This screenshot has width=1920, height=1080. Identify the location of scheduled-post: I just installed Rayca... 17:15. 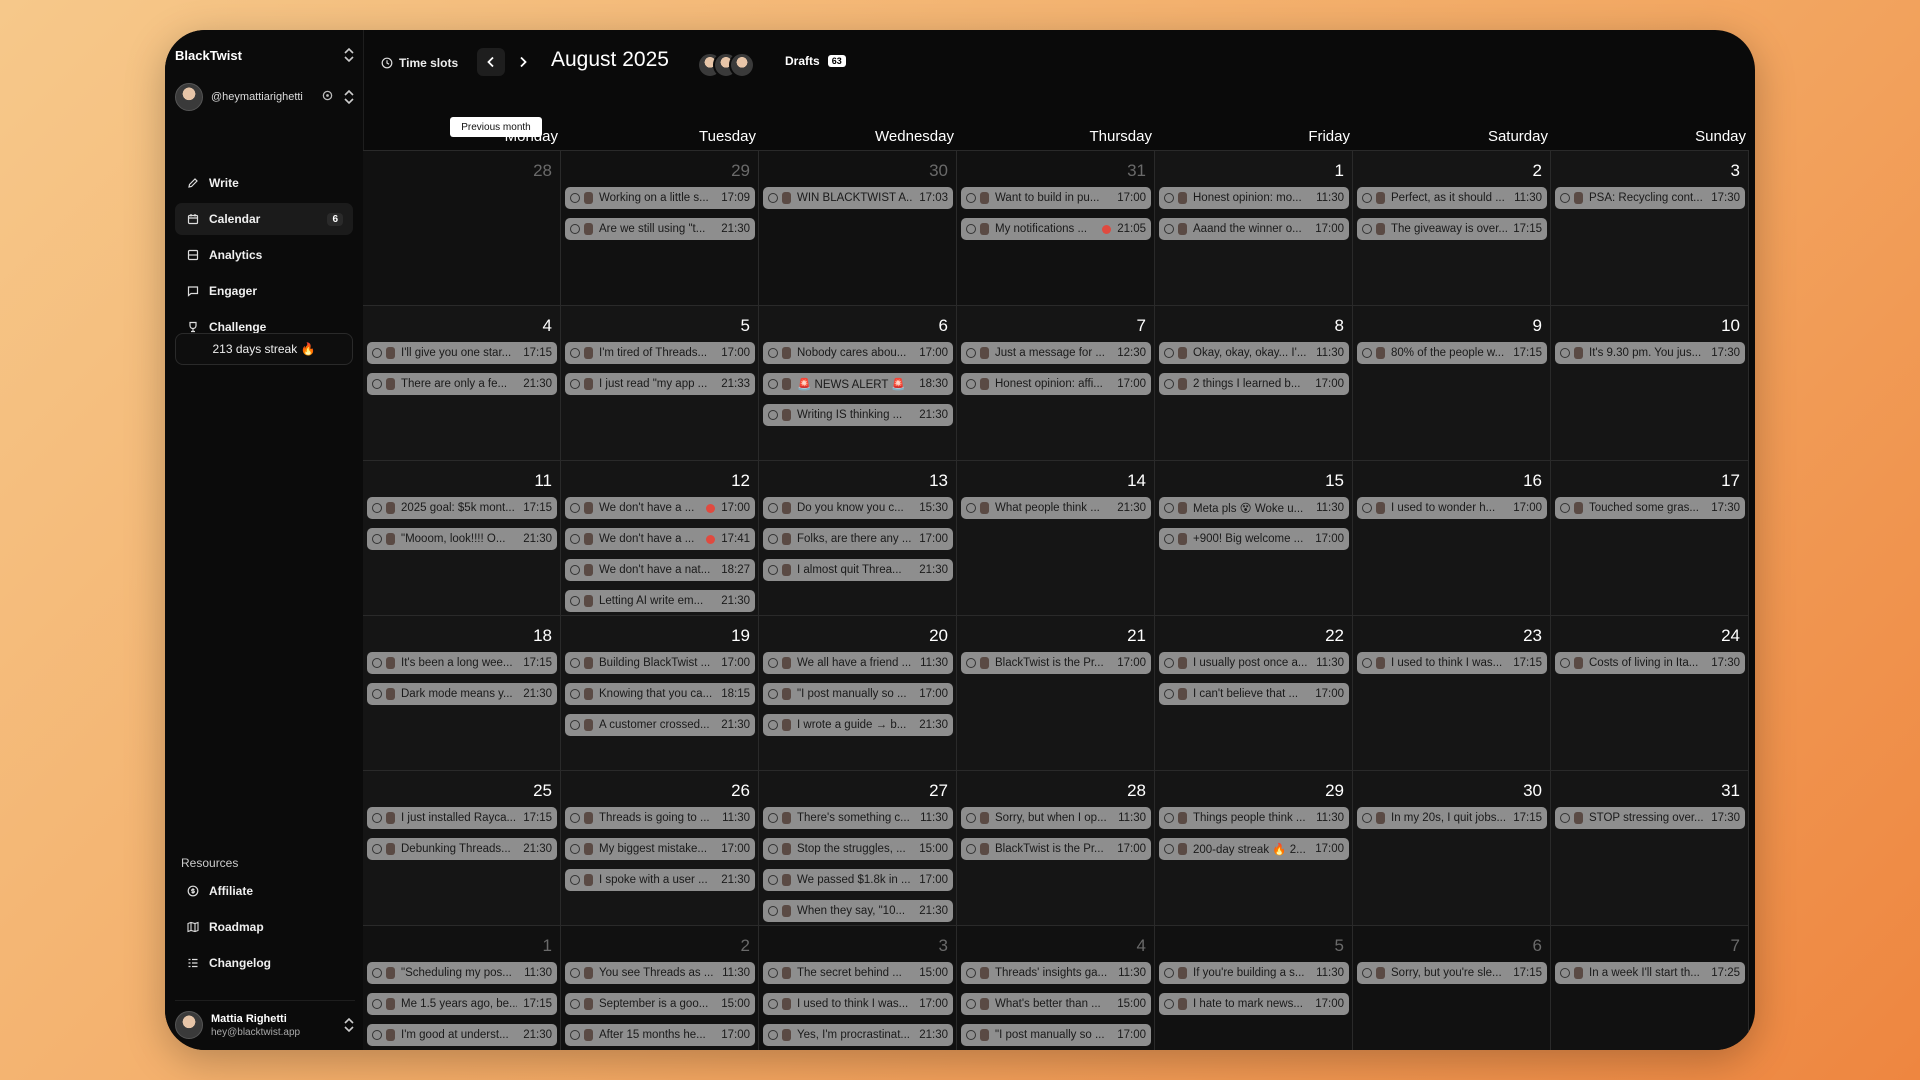
(462, 818).